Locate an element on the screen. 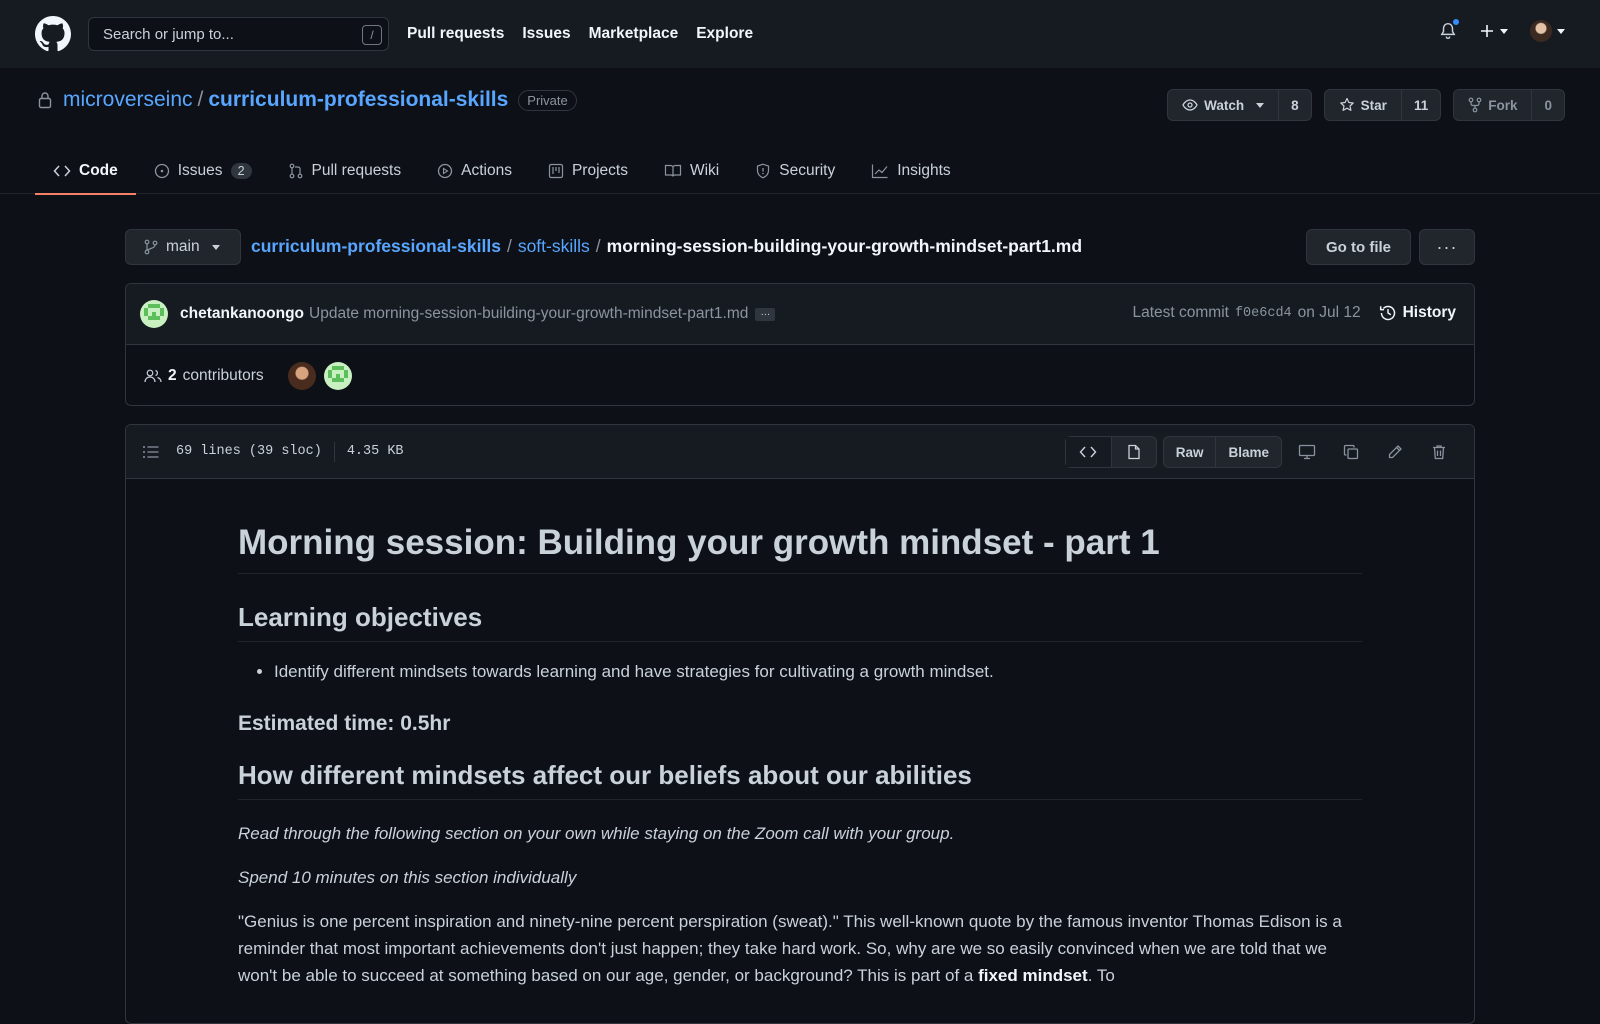  nav-pull-requests: Pull requests is located at coordinates (455, 34).